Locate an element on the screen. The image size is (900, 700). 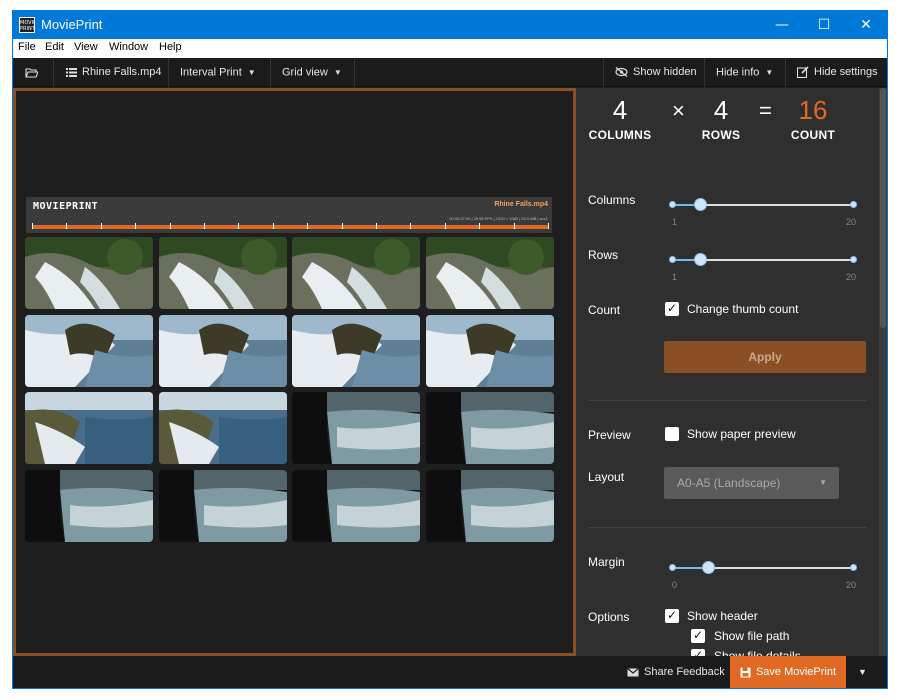
save-icon is located at coordinates (745, 672).